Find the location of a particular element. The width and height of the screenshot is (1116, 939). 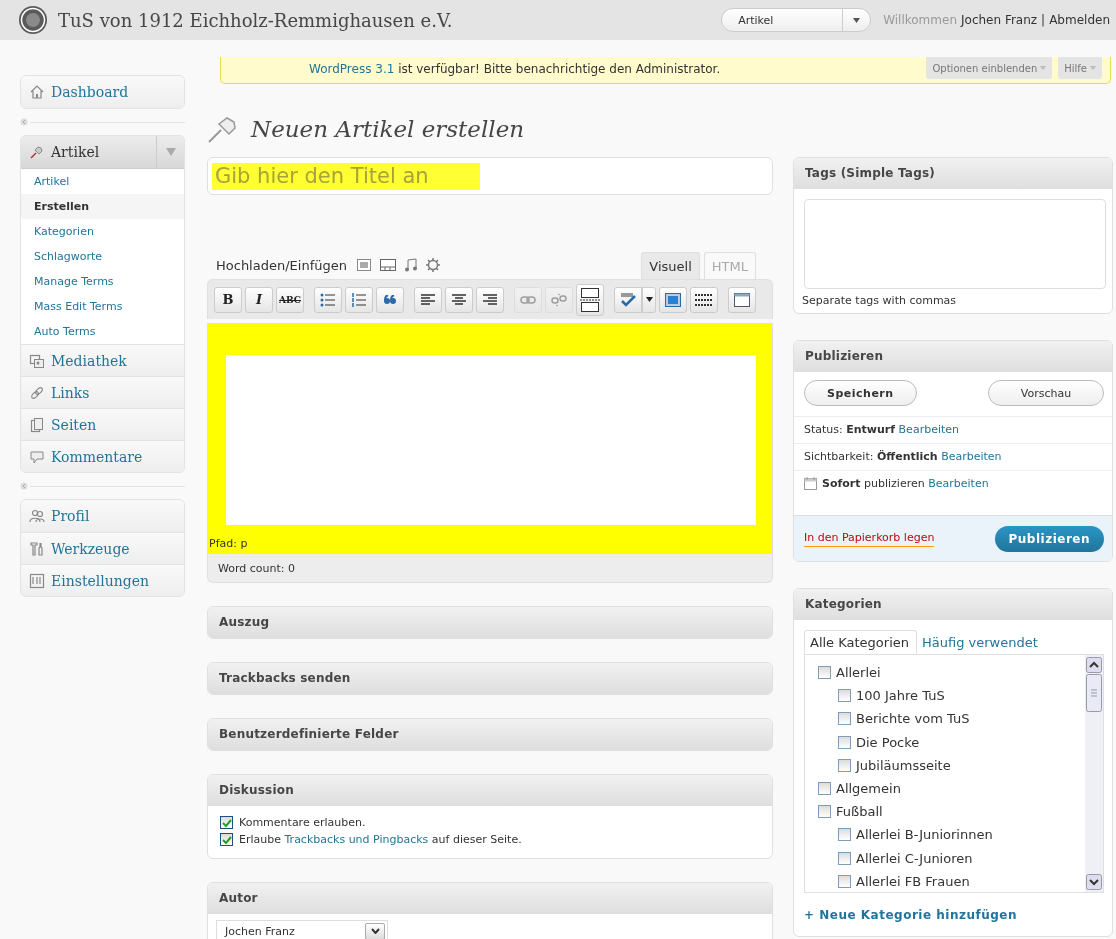

align-center-icon is located at coordinates (459, 299).